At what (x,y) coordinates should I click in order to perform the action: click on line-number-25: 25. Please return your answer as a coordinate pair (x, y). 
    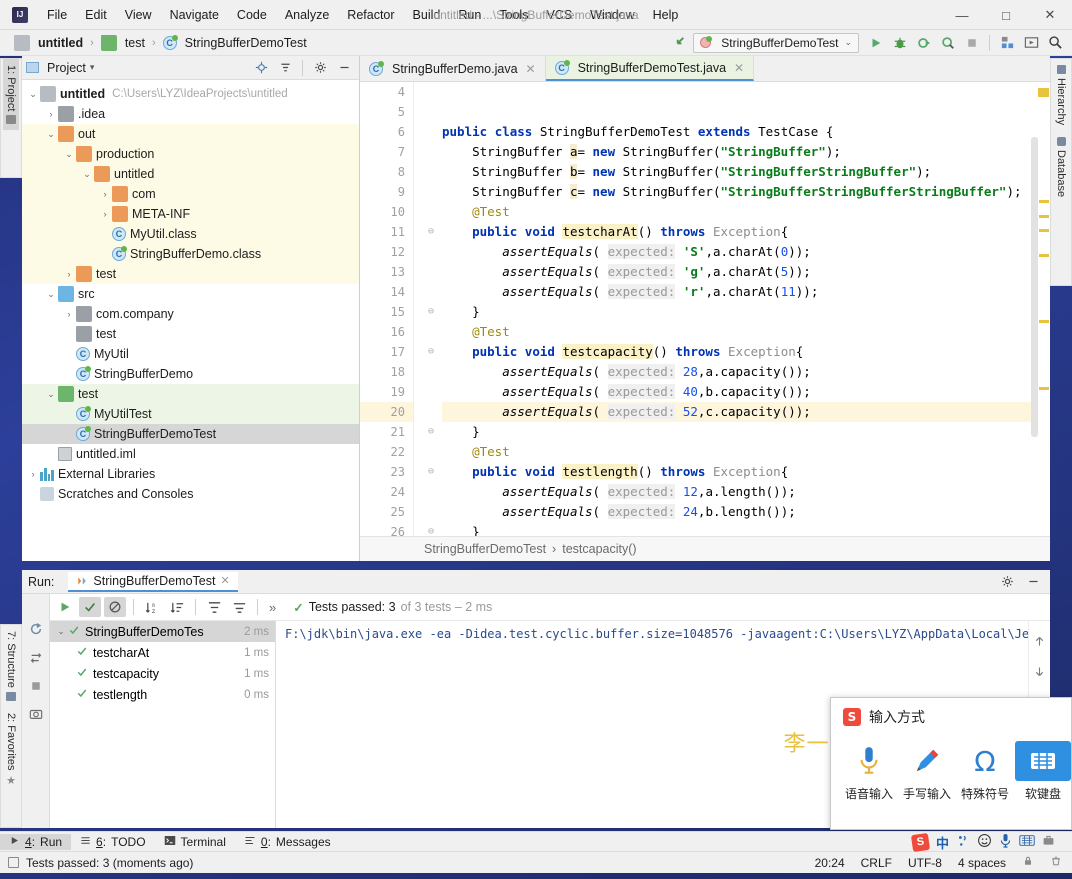
    Looking at the image, I should click on (386, 512).